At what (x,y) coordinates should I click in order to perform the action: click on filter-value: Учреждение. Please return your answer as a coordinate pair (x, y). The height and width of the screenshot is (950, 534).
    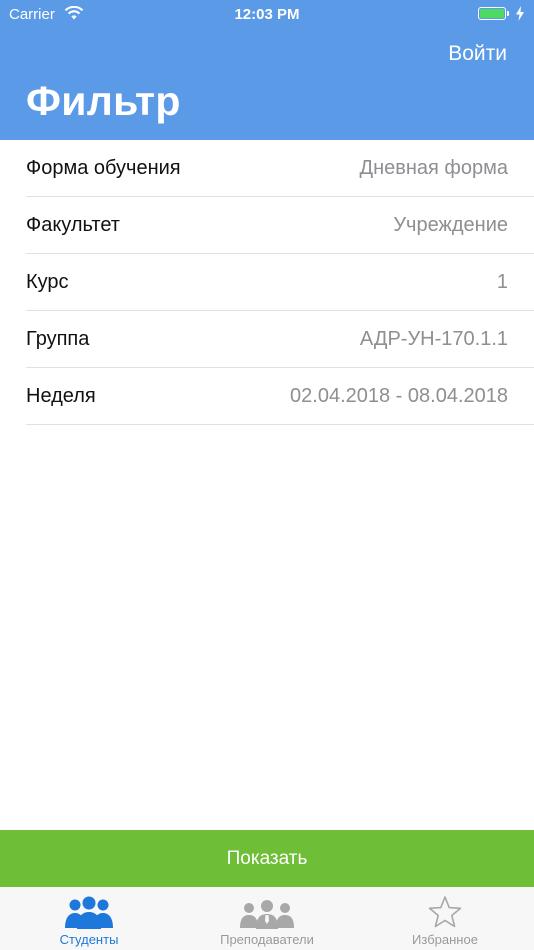
    Looking at the image, I should click on (450, 225).